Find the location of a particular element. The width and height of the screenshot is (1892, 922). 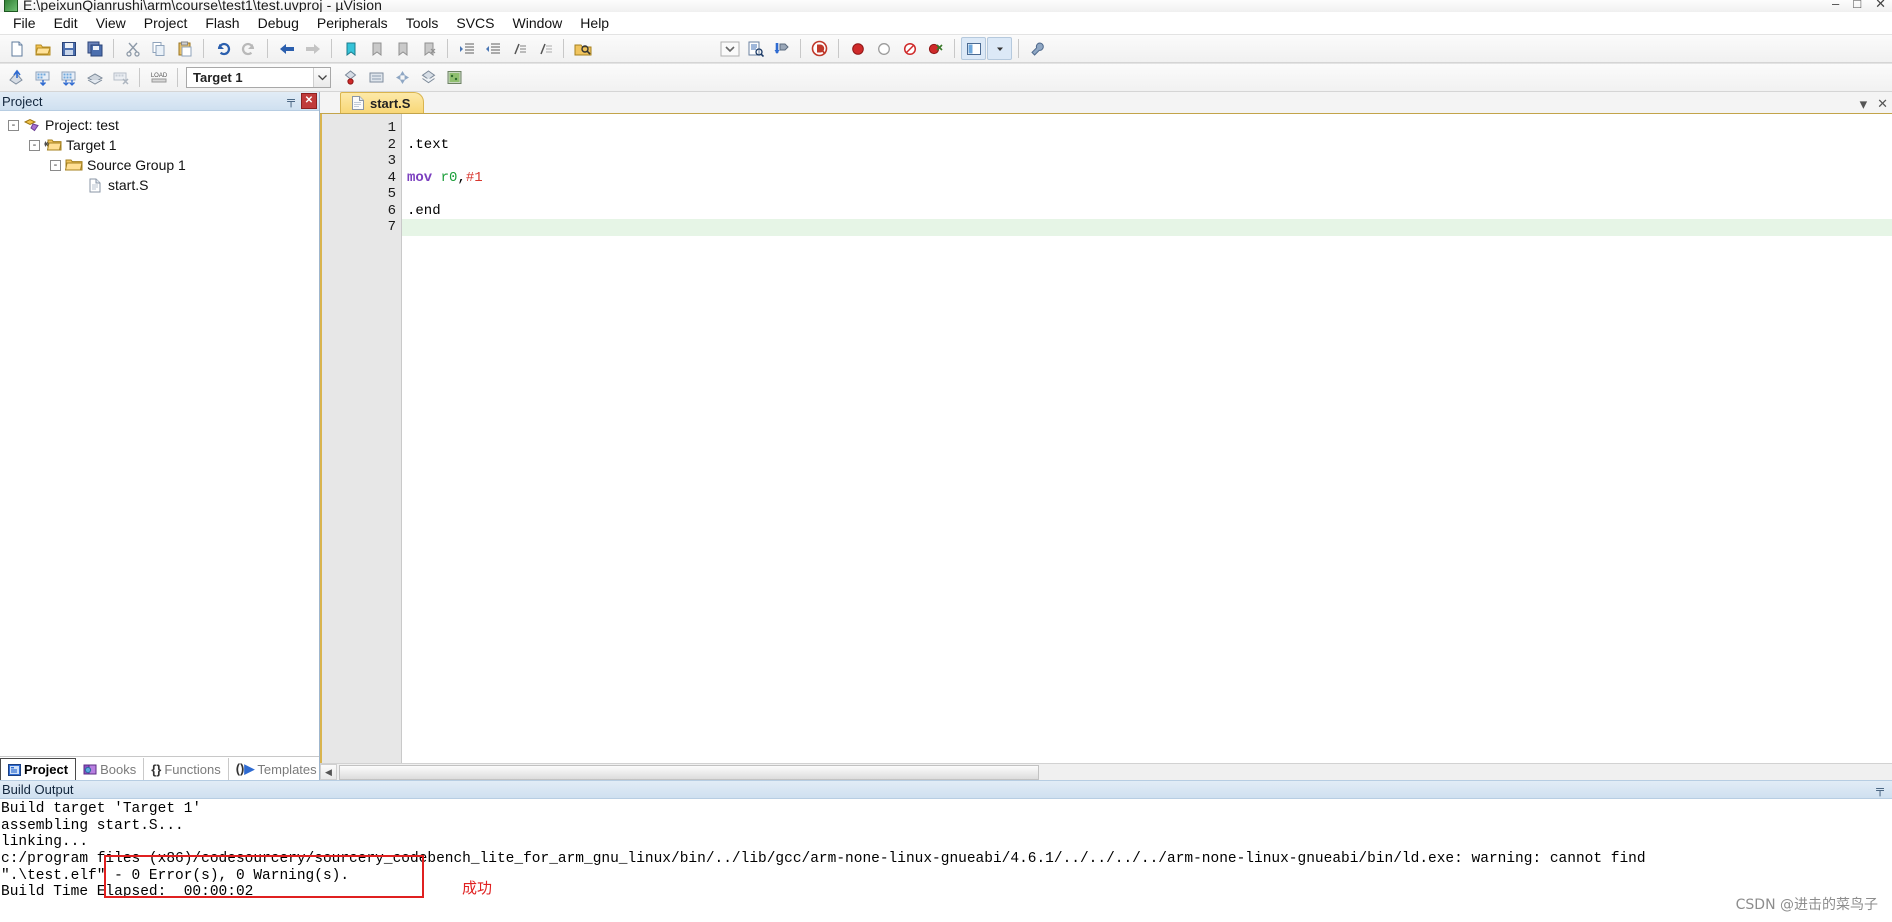

code-token: .text is located at coordinates (428, 144).